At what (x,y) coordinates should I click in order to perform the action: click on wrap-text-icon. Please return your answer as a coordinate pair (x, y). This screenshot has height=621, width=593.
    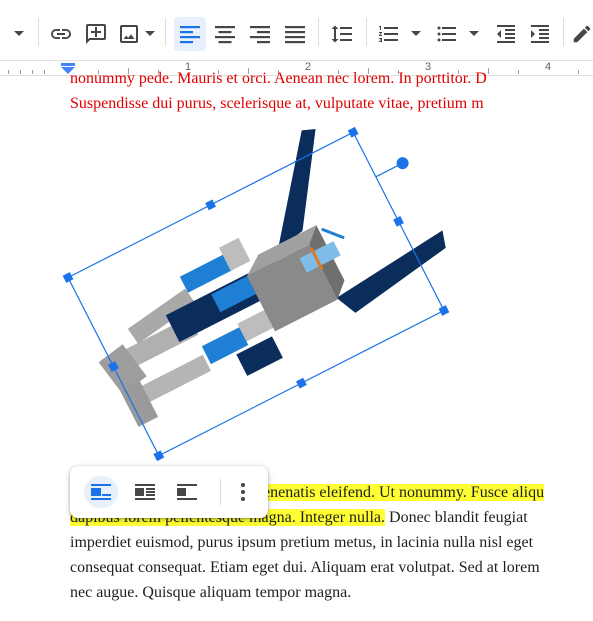
    Looking at the image, I should click on (145, 492).